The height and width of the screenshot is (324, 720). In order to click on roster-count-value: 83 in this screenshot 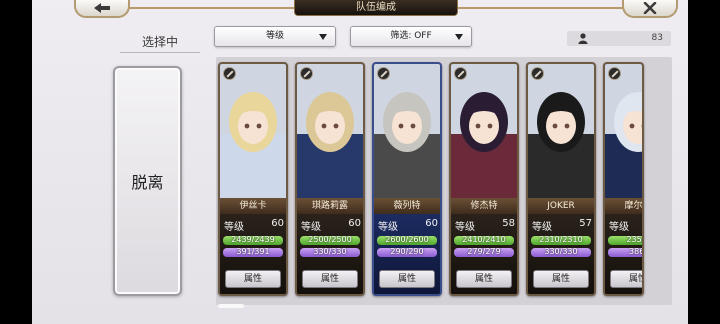, I will do `click(657, 38)`.